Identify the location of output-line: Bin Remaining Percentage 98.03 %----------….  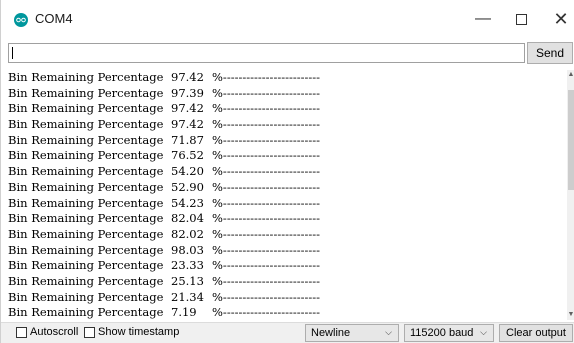
(287, 251).